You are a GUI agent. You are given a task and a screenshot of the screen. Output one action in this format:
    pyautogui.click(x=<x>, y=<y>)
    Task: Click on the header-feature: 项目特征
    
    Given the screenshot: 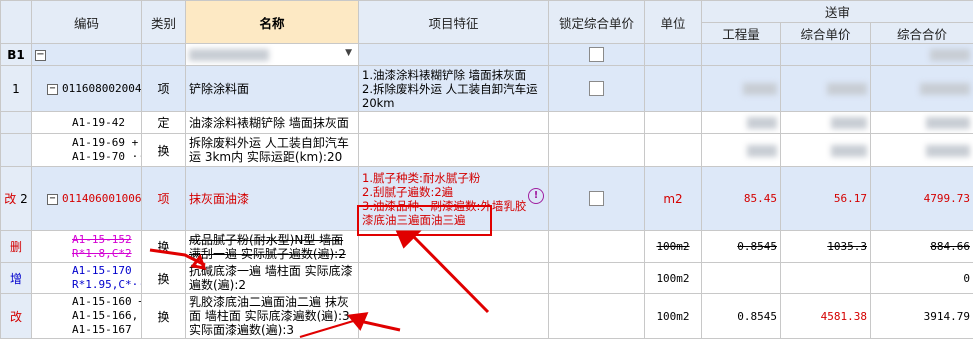 What is the action you would take?
    pyautogui.click(x=453, y=22)
    